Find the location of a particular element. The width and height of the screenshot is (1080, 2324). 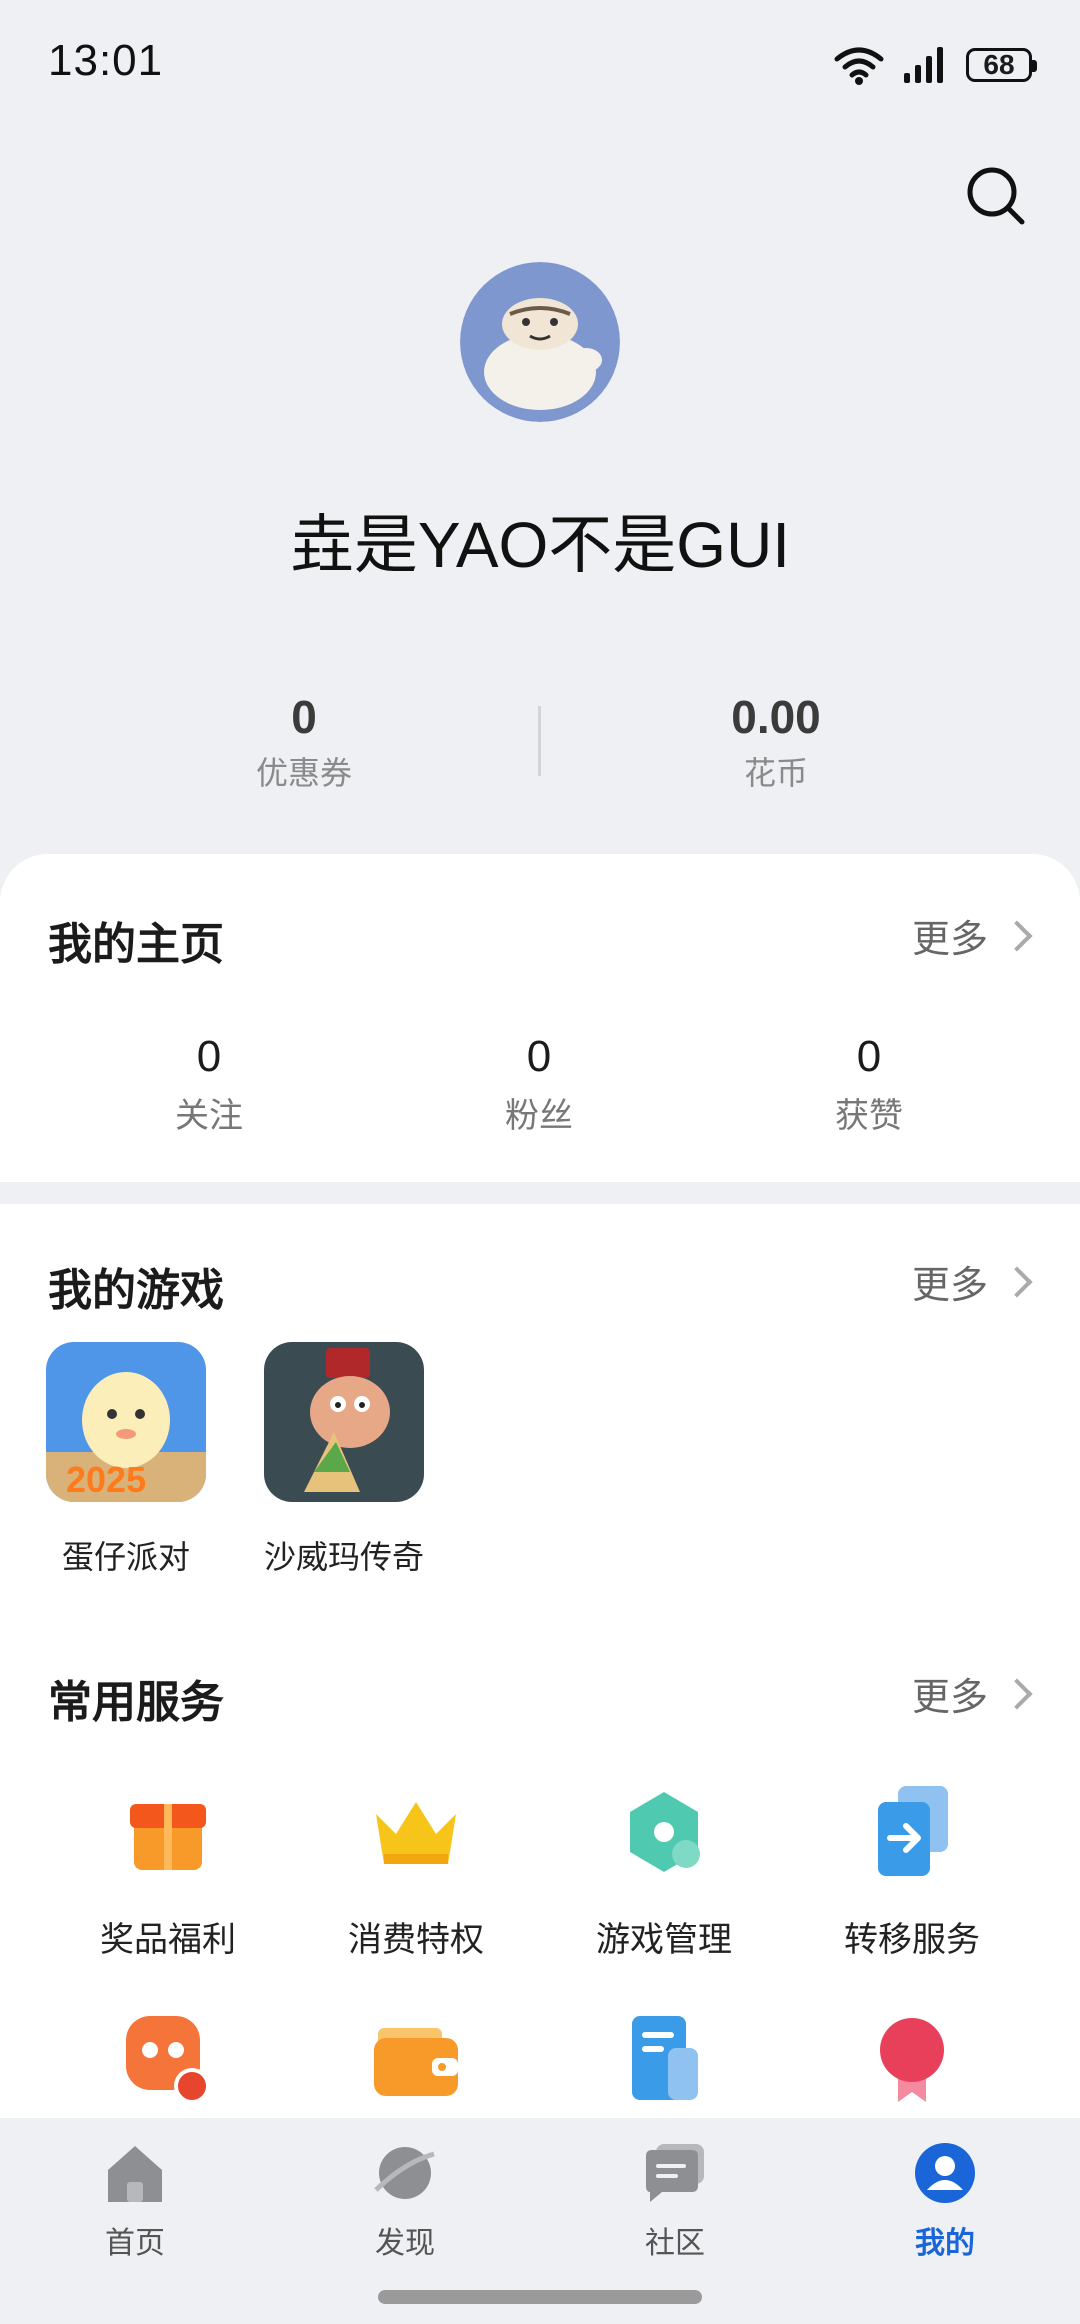

tab-label: 首页 is located at coordinates (135, 2243).